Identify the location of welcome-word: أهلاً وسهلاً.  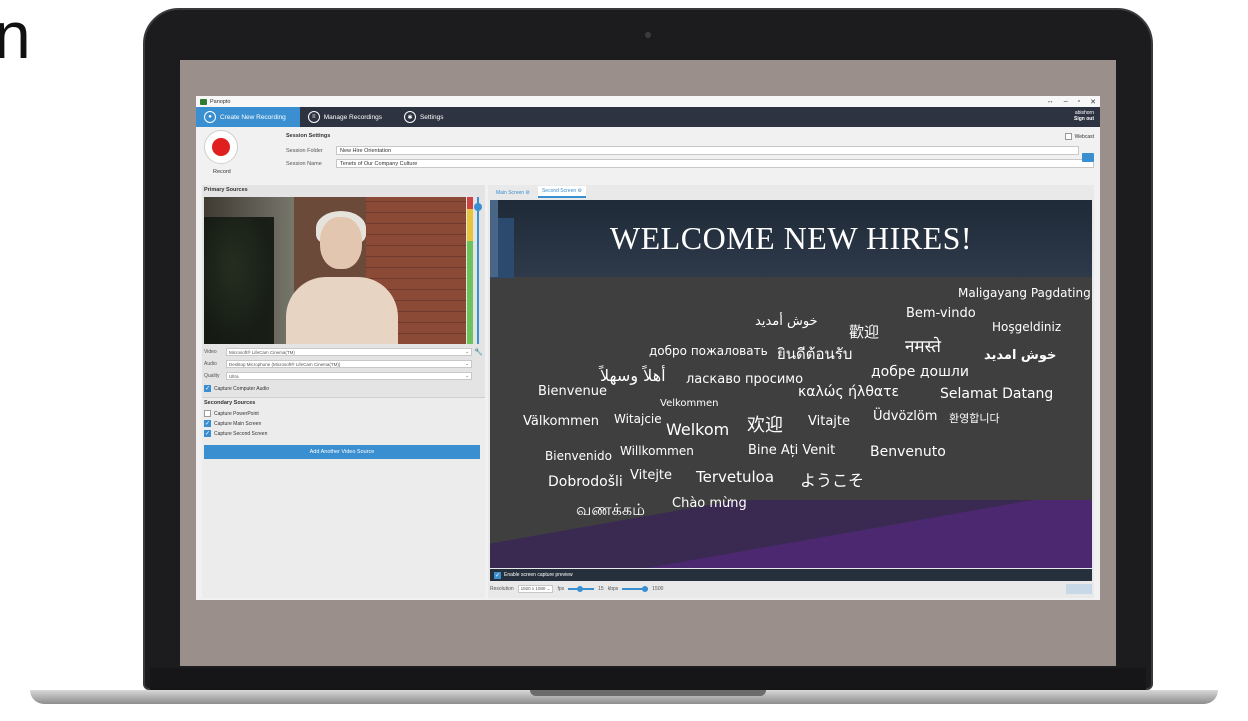
(633, 375).